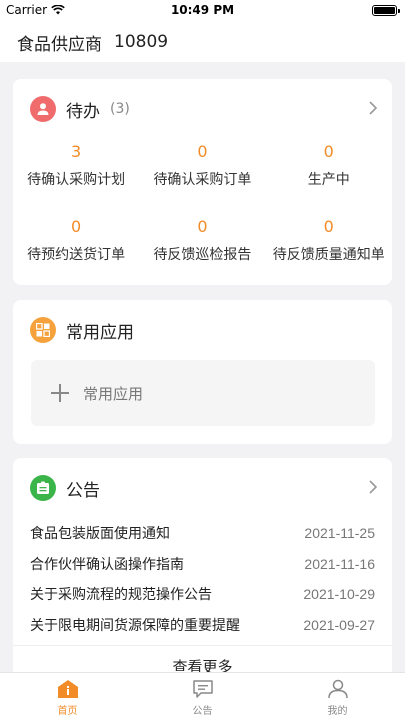  What do you see at coordinates (202, 645) in the screenshot?
I see `divider` at bounding box center [202, 645].